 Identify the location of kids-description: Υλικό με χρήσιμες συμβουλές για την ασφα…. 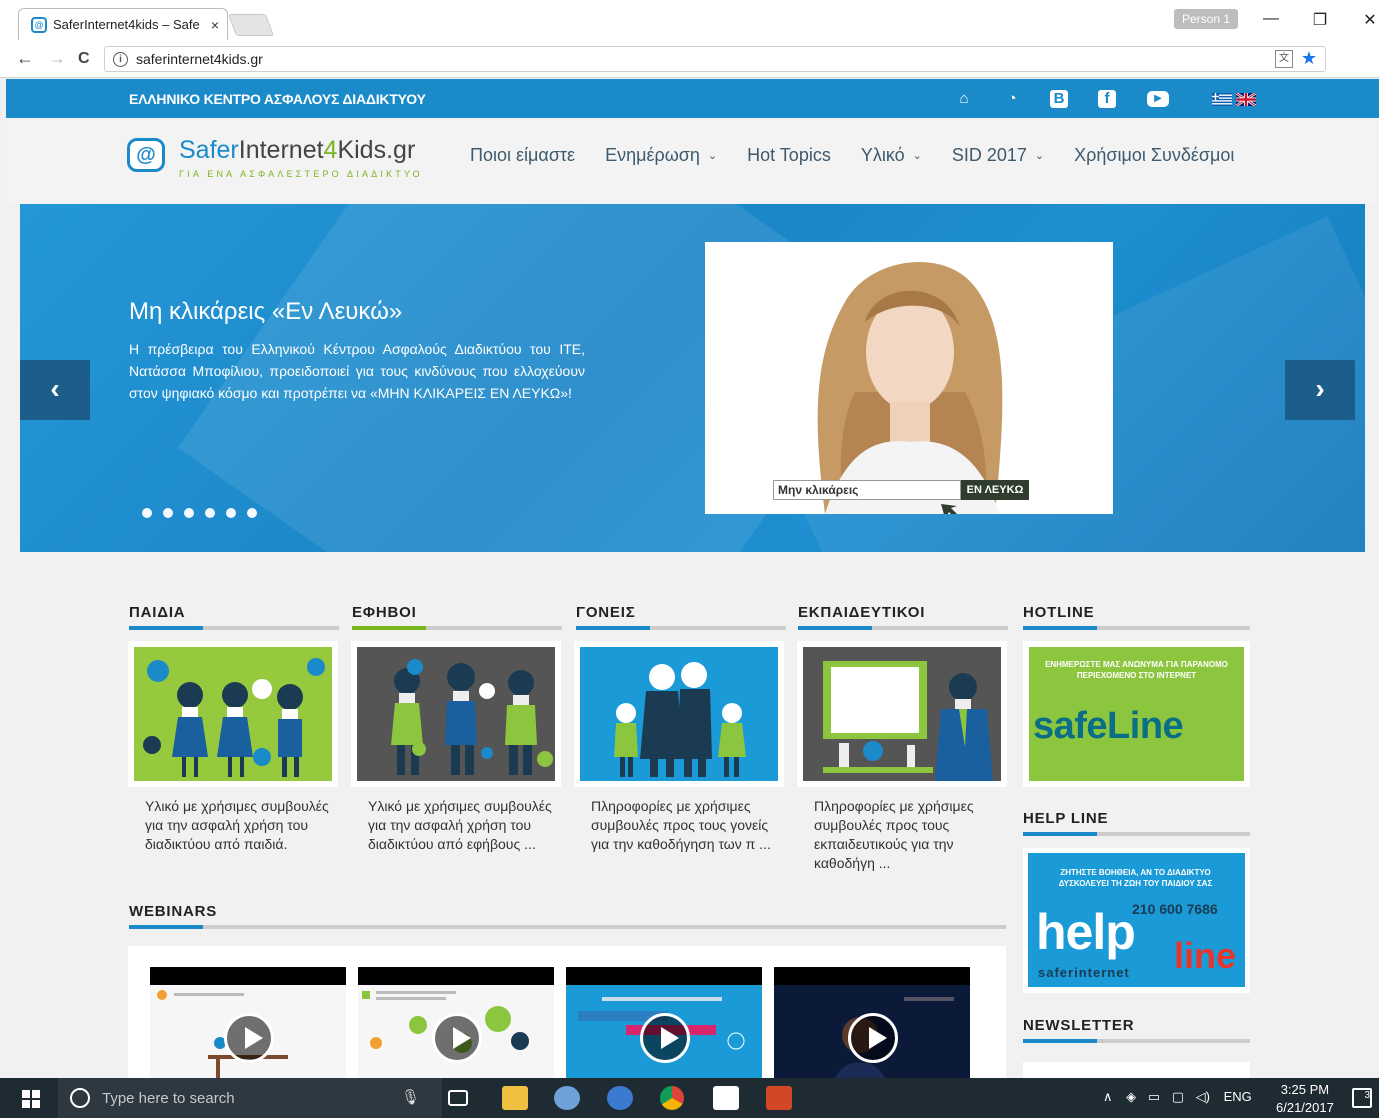
(237, 825).